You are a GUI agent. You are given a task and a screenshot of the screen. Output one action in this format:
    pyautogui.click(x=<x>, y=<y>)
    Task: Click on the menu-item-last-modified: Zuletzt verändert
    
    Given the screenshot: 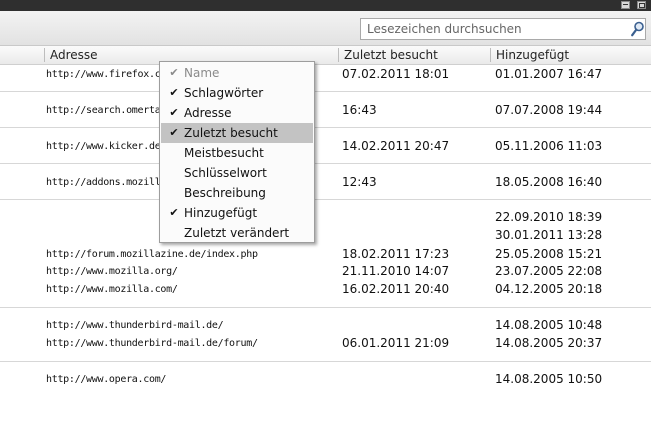 What is the action you would take?
    pyautogui.click(x=237, y=233)
    